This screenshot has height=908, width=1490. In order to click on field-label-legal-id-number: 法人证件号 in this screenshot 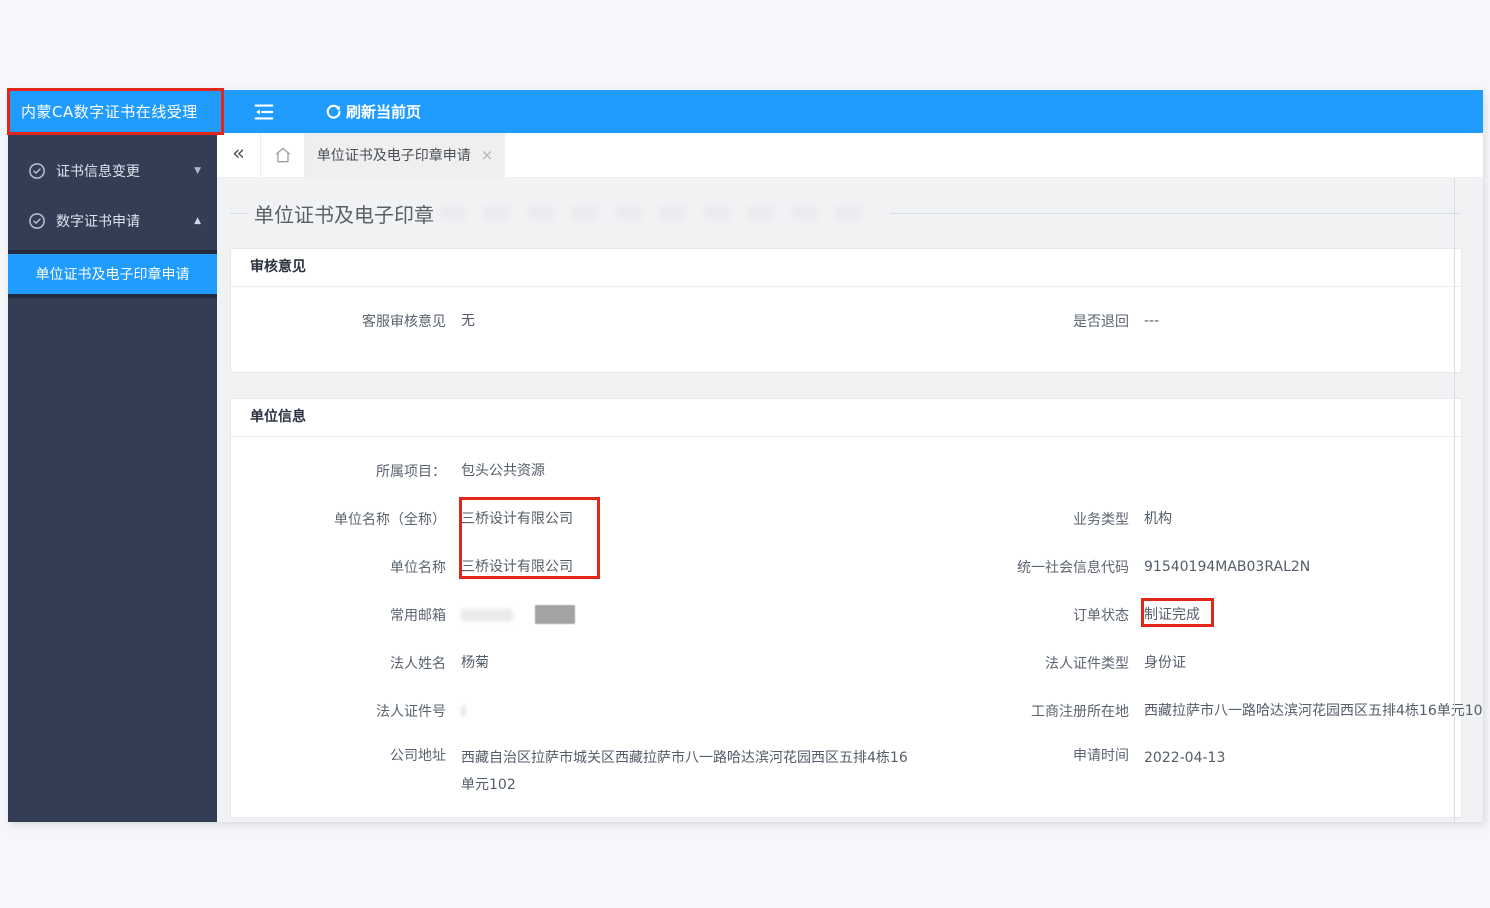, I will do `click(411, 712)`.